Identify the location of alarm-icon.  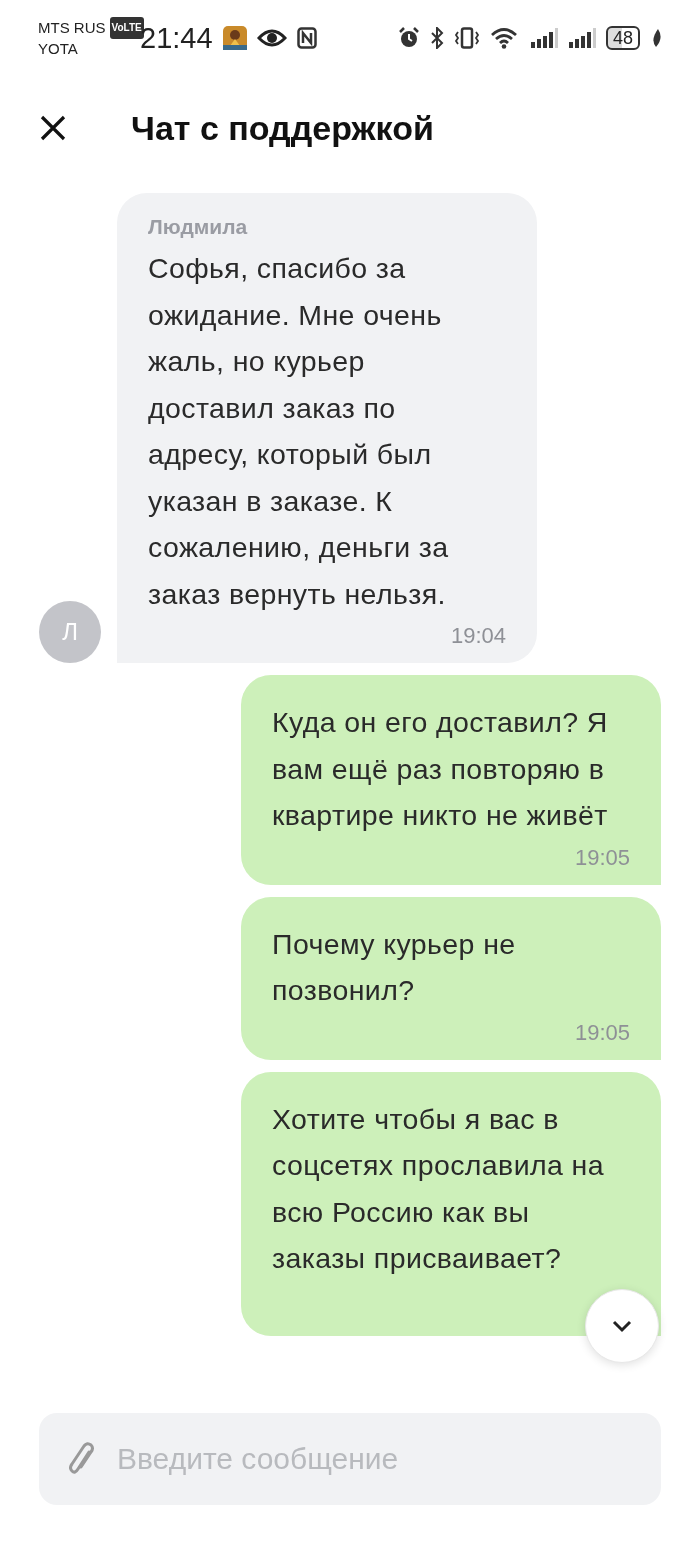
(408, 38).